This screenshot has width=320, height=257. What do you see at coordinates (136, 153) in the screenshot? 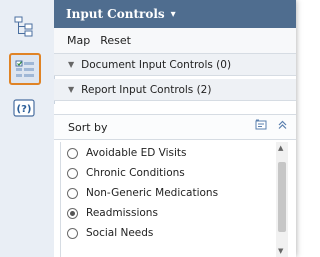
I see `option-label: Avoidable ED Visits` at bounding box center [136, 153].